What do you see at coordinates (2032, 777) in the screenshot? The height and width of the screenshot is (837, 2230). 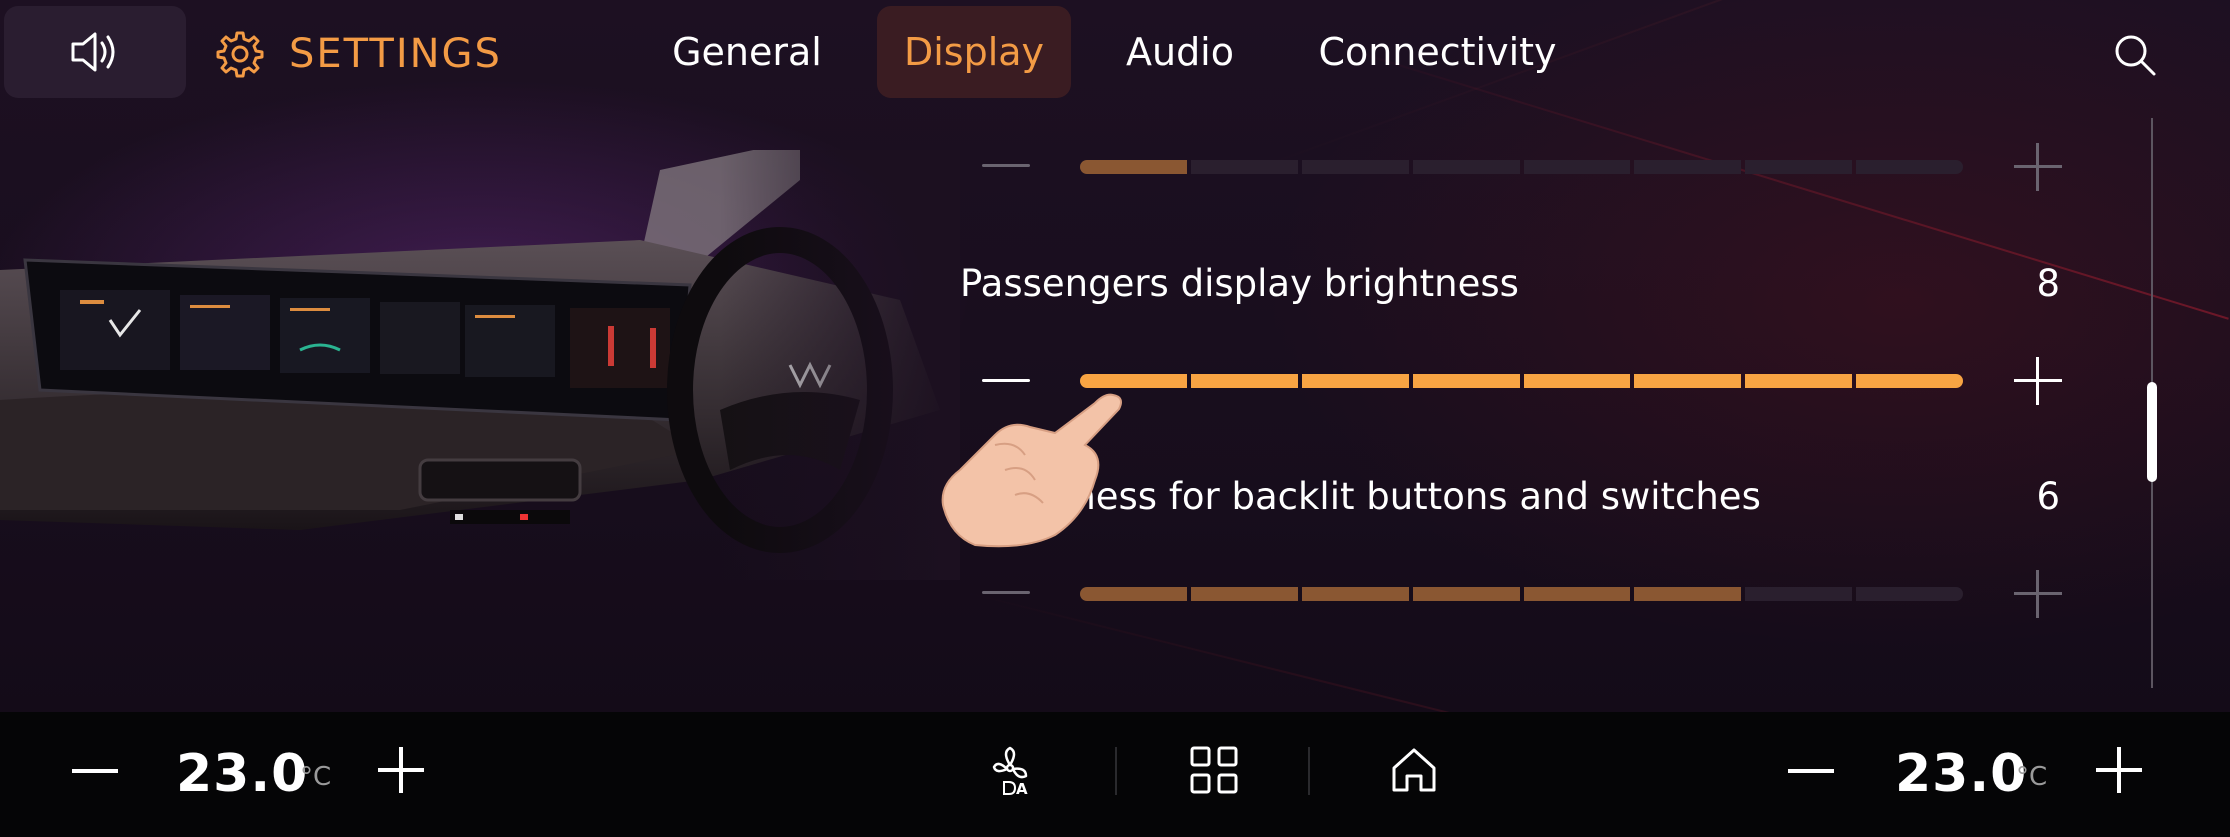 I see `right-temp-unit: °C` at bounding box center [2032, 777].